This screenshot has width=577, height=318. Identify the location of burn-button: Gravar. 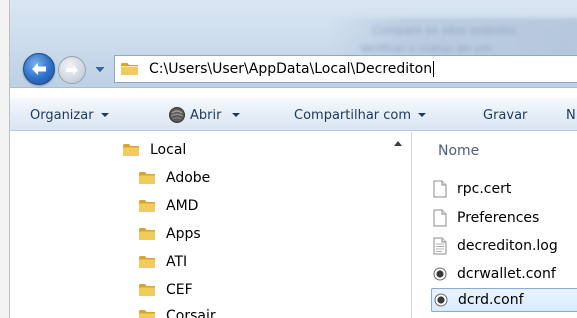
(505, 115).